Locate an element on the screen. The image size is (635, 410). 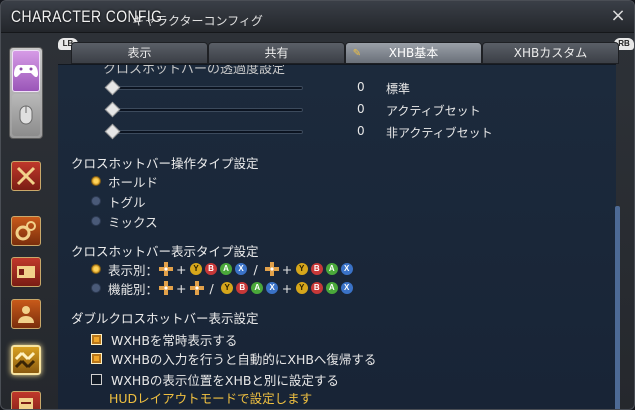
tab-display: 表示 is located at coordinates (139, 53).